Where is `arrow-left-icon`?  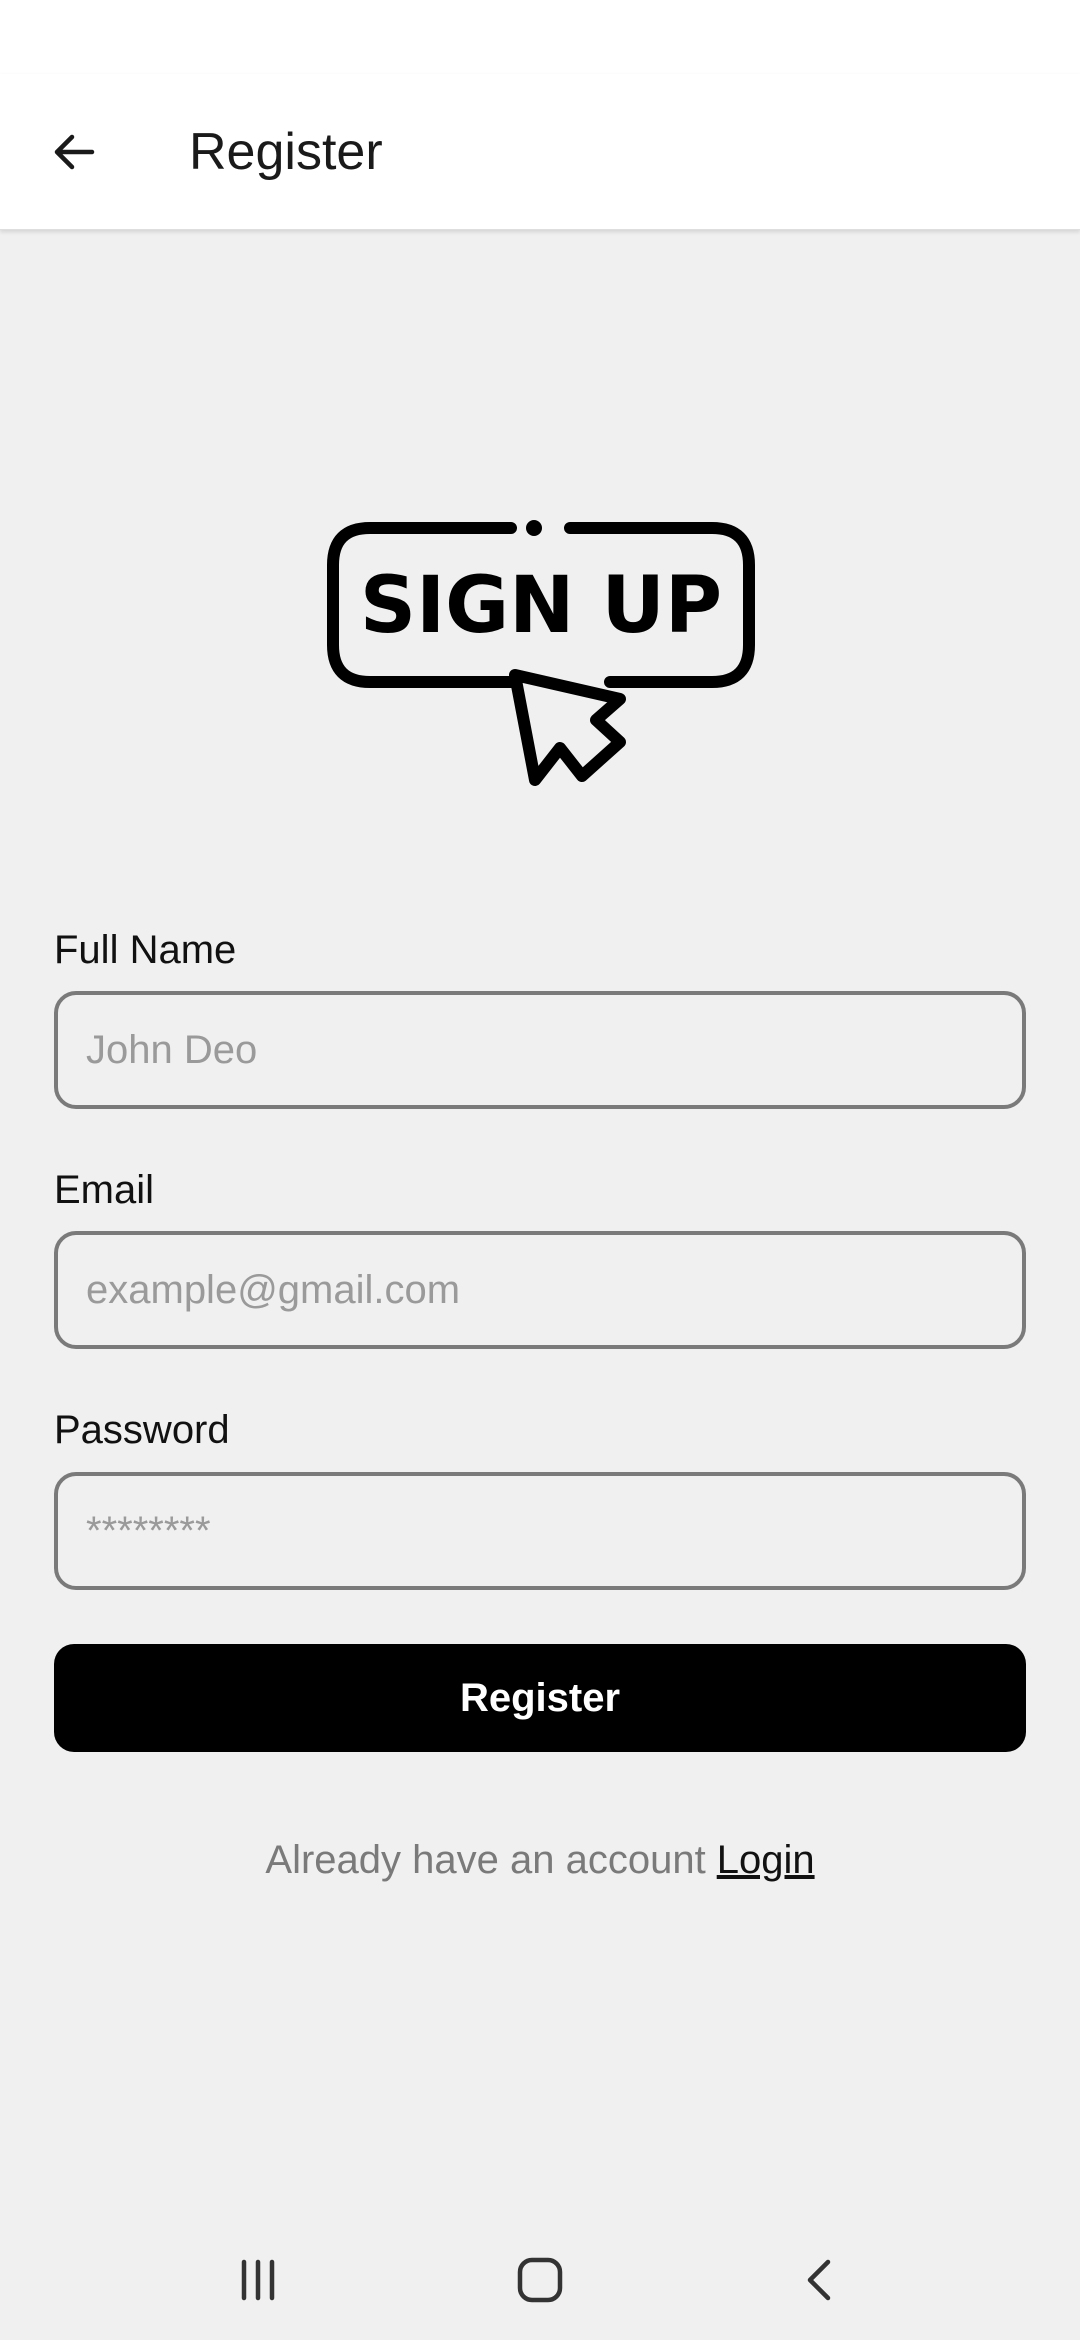
arrow-left-icon is located at coordinates (74, 152).